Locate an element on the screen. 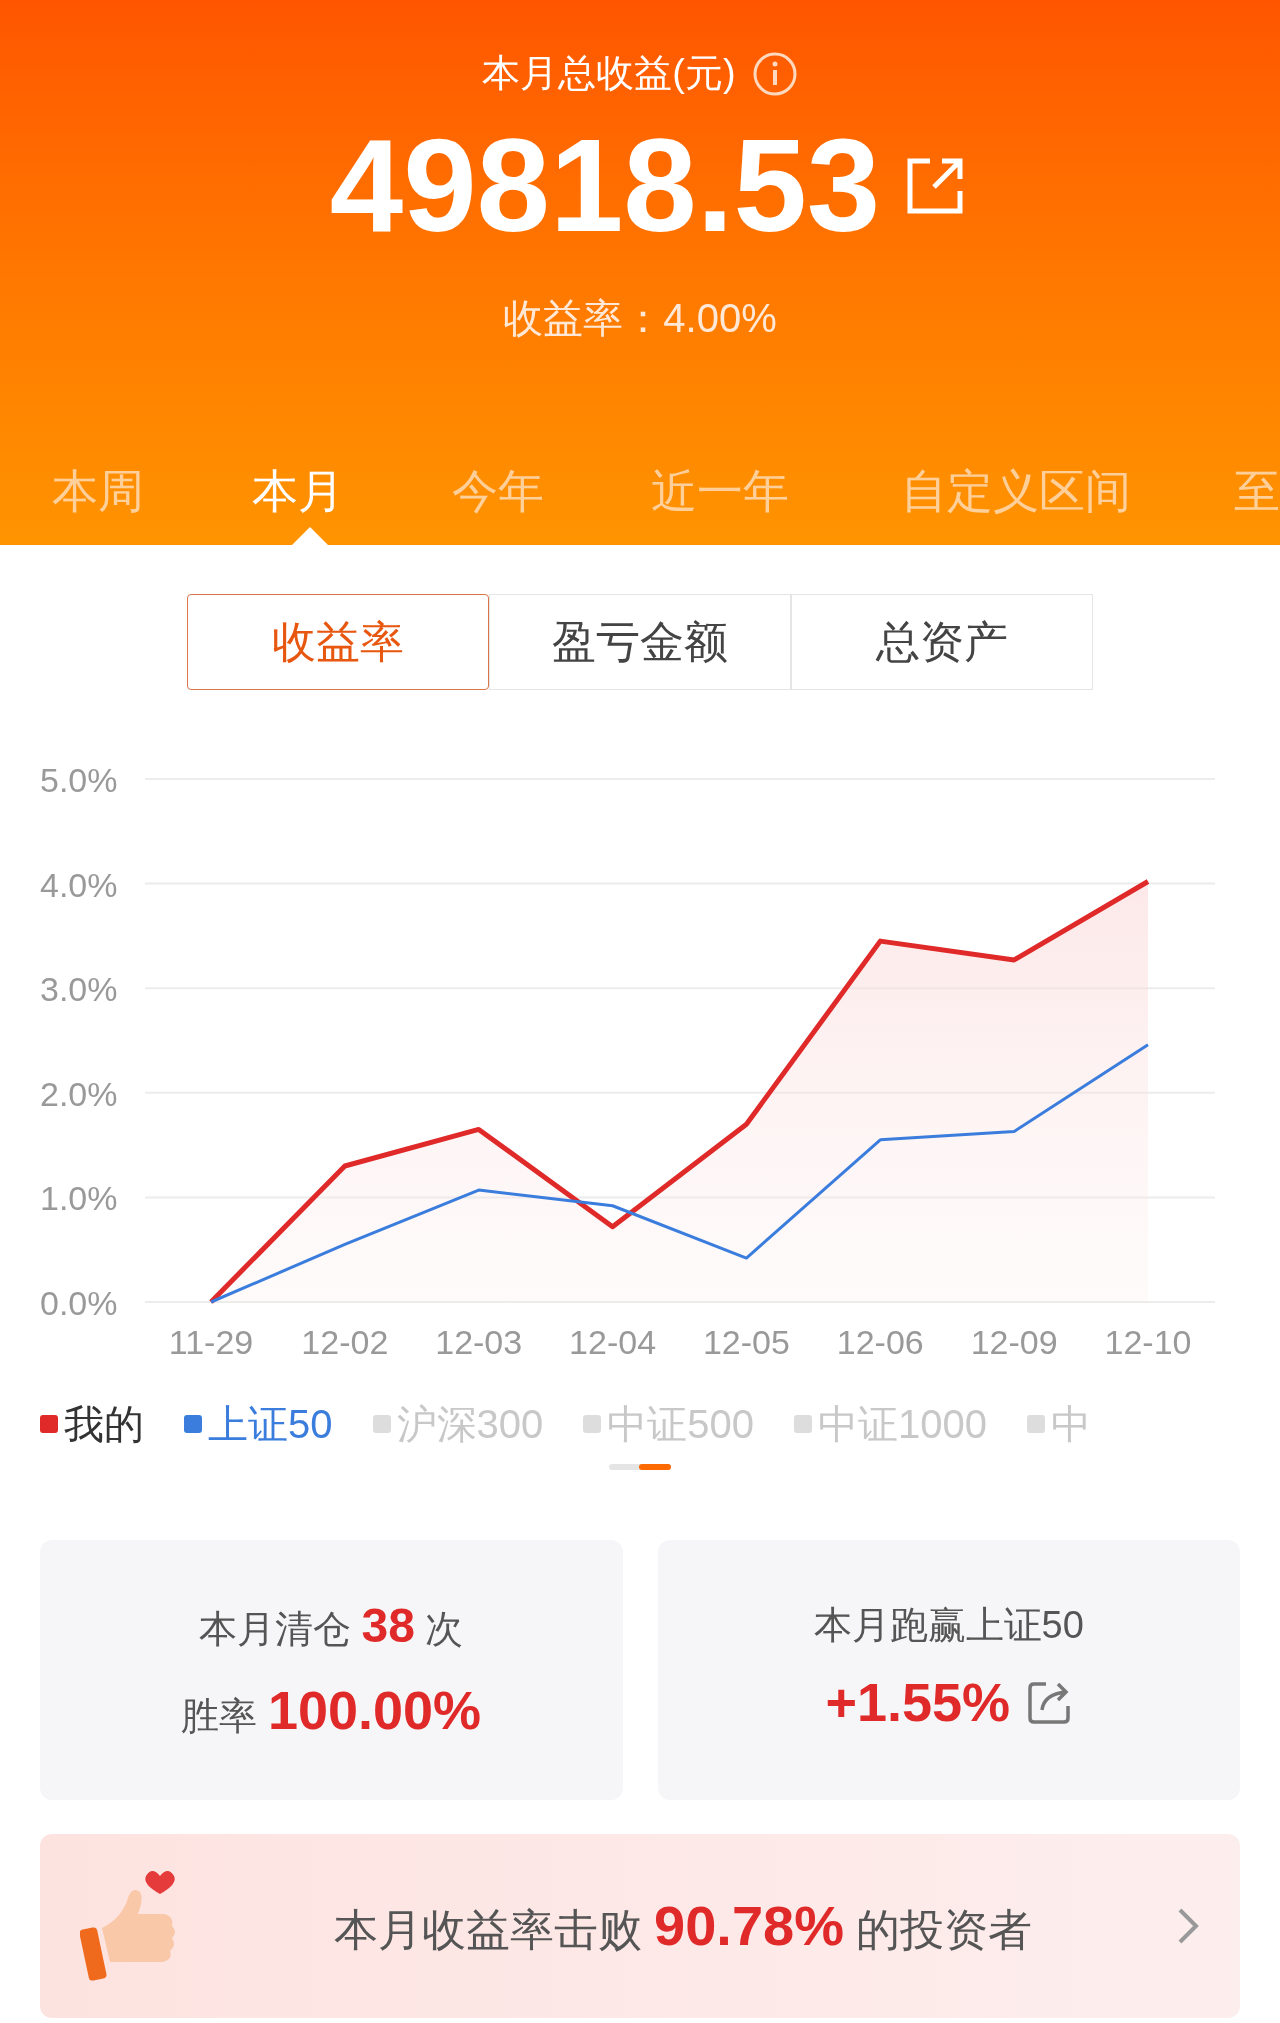  period-tab: 本周 is located at coordinates (98, 491).